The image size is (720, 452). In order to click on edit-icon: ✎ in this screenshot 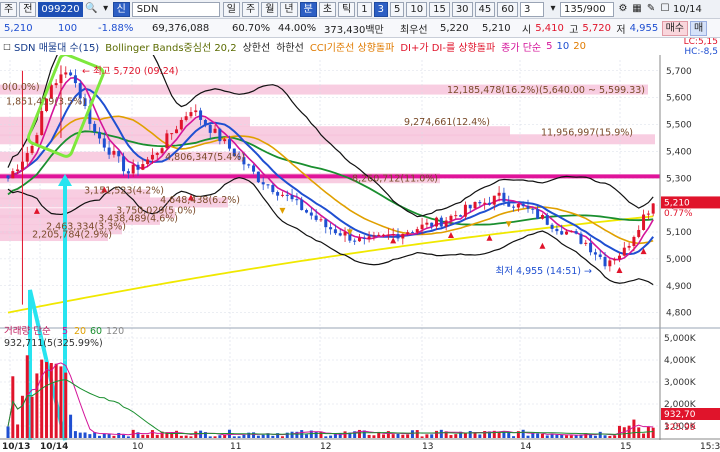, I will do `click(651, 9)`.